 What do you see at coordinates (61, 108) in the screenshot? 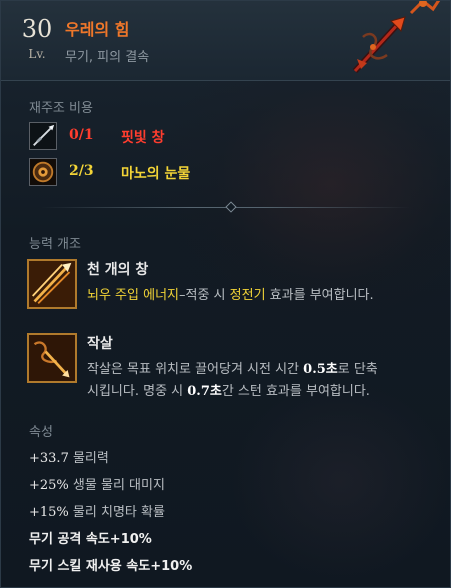
I see `reforge-cost-label: 재주조 비용` at bounding box center [61, 108].